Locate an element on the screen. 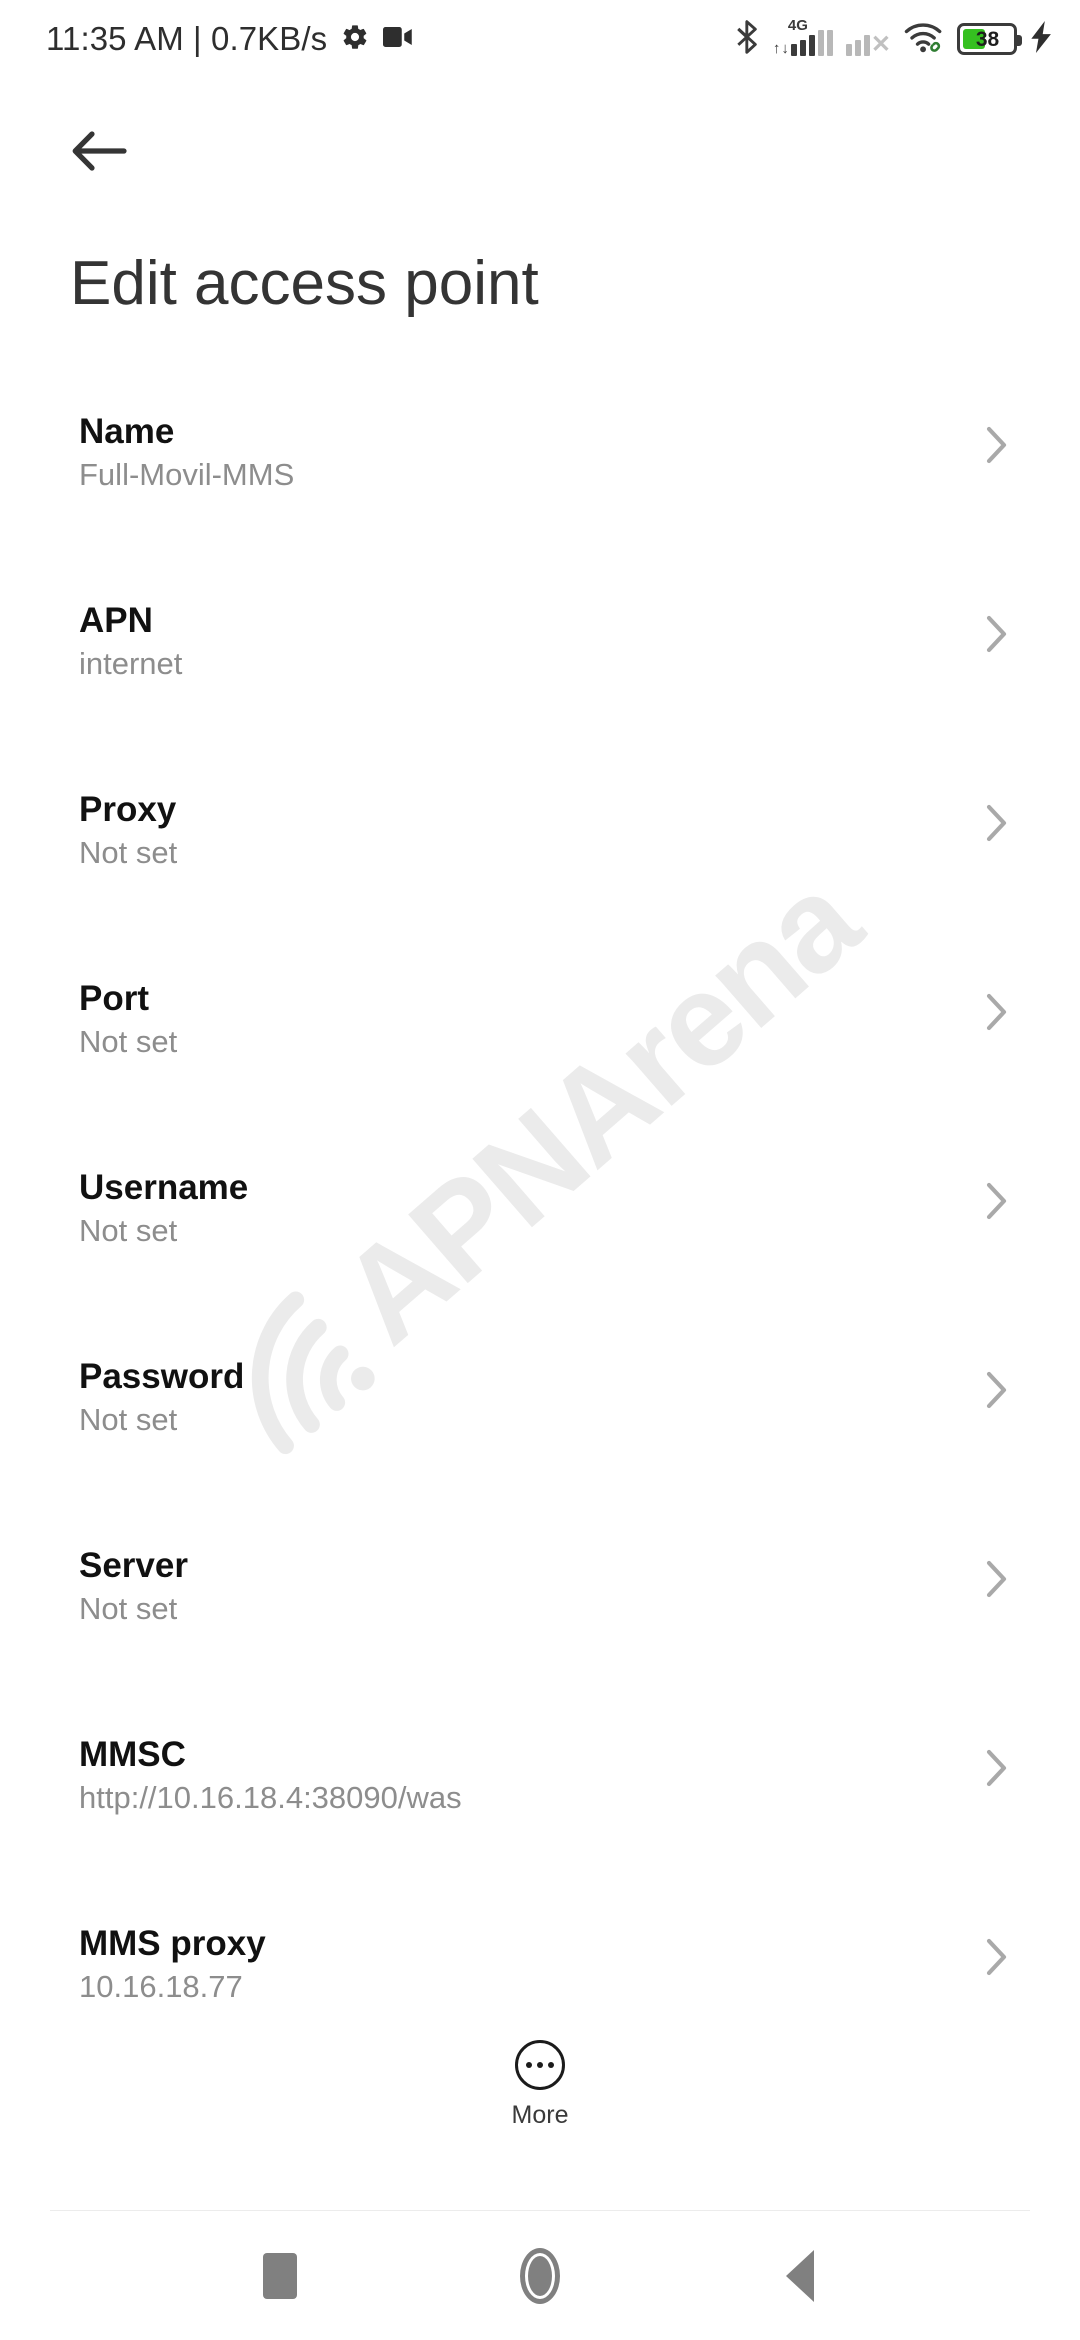 The width and height of the screenshot is (1080, 2340). recents-button is located at coordinates (280, 2276).